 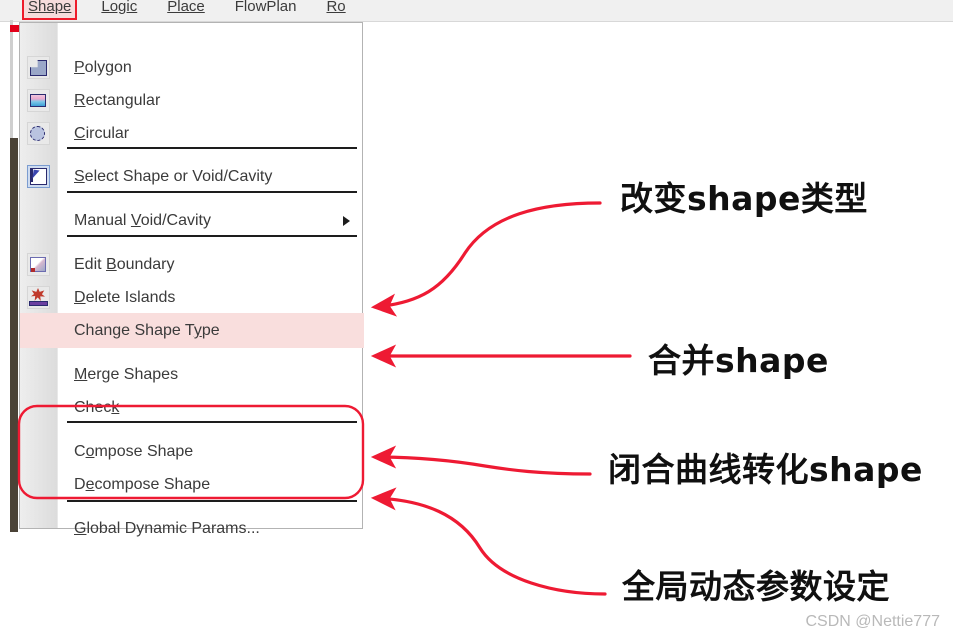 What do you see at coordinates (124, 264) in the screenshot?
I see `menu-item-edit-boundary-label: Edit Boundary` at bounding box center [124, 264].